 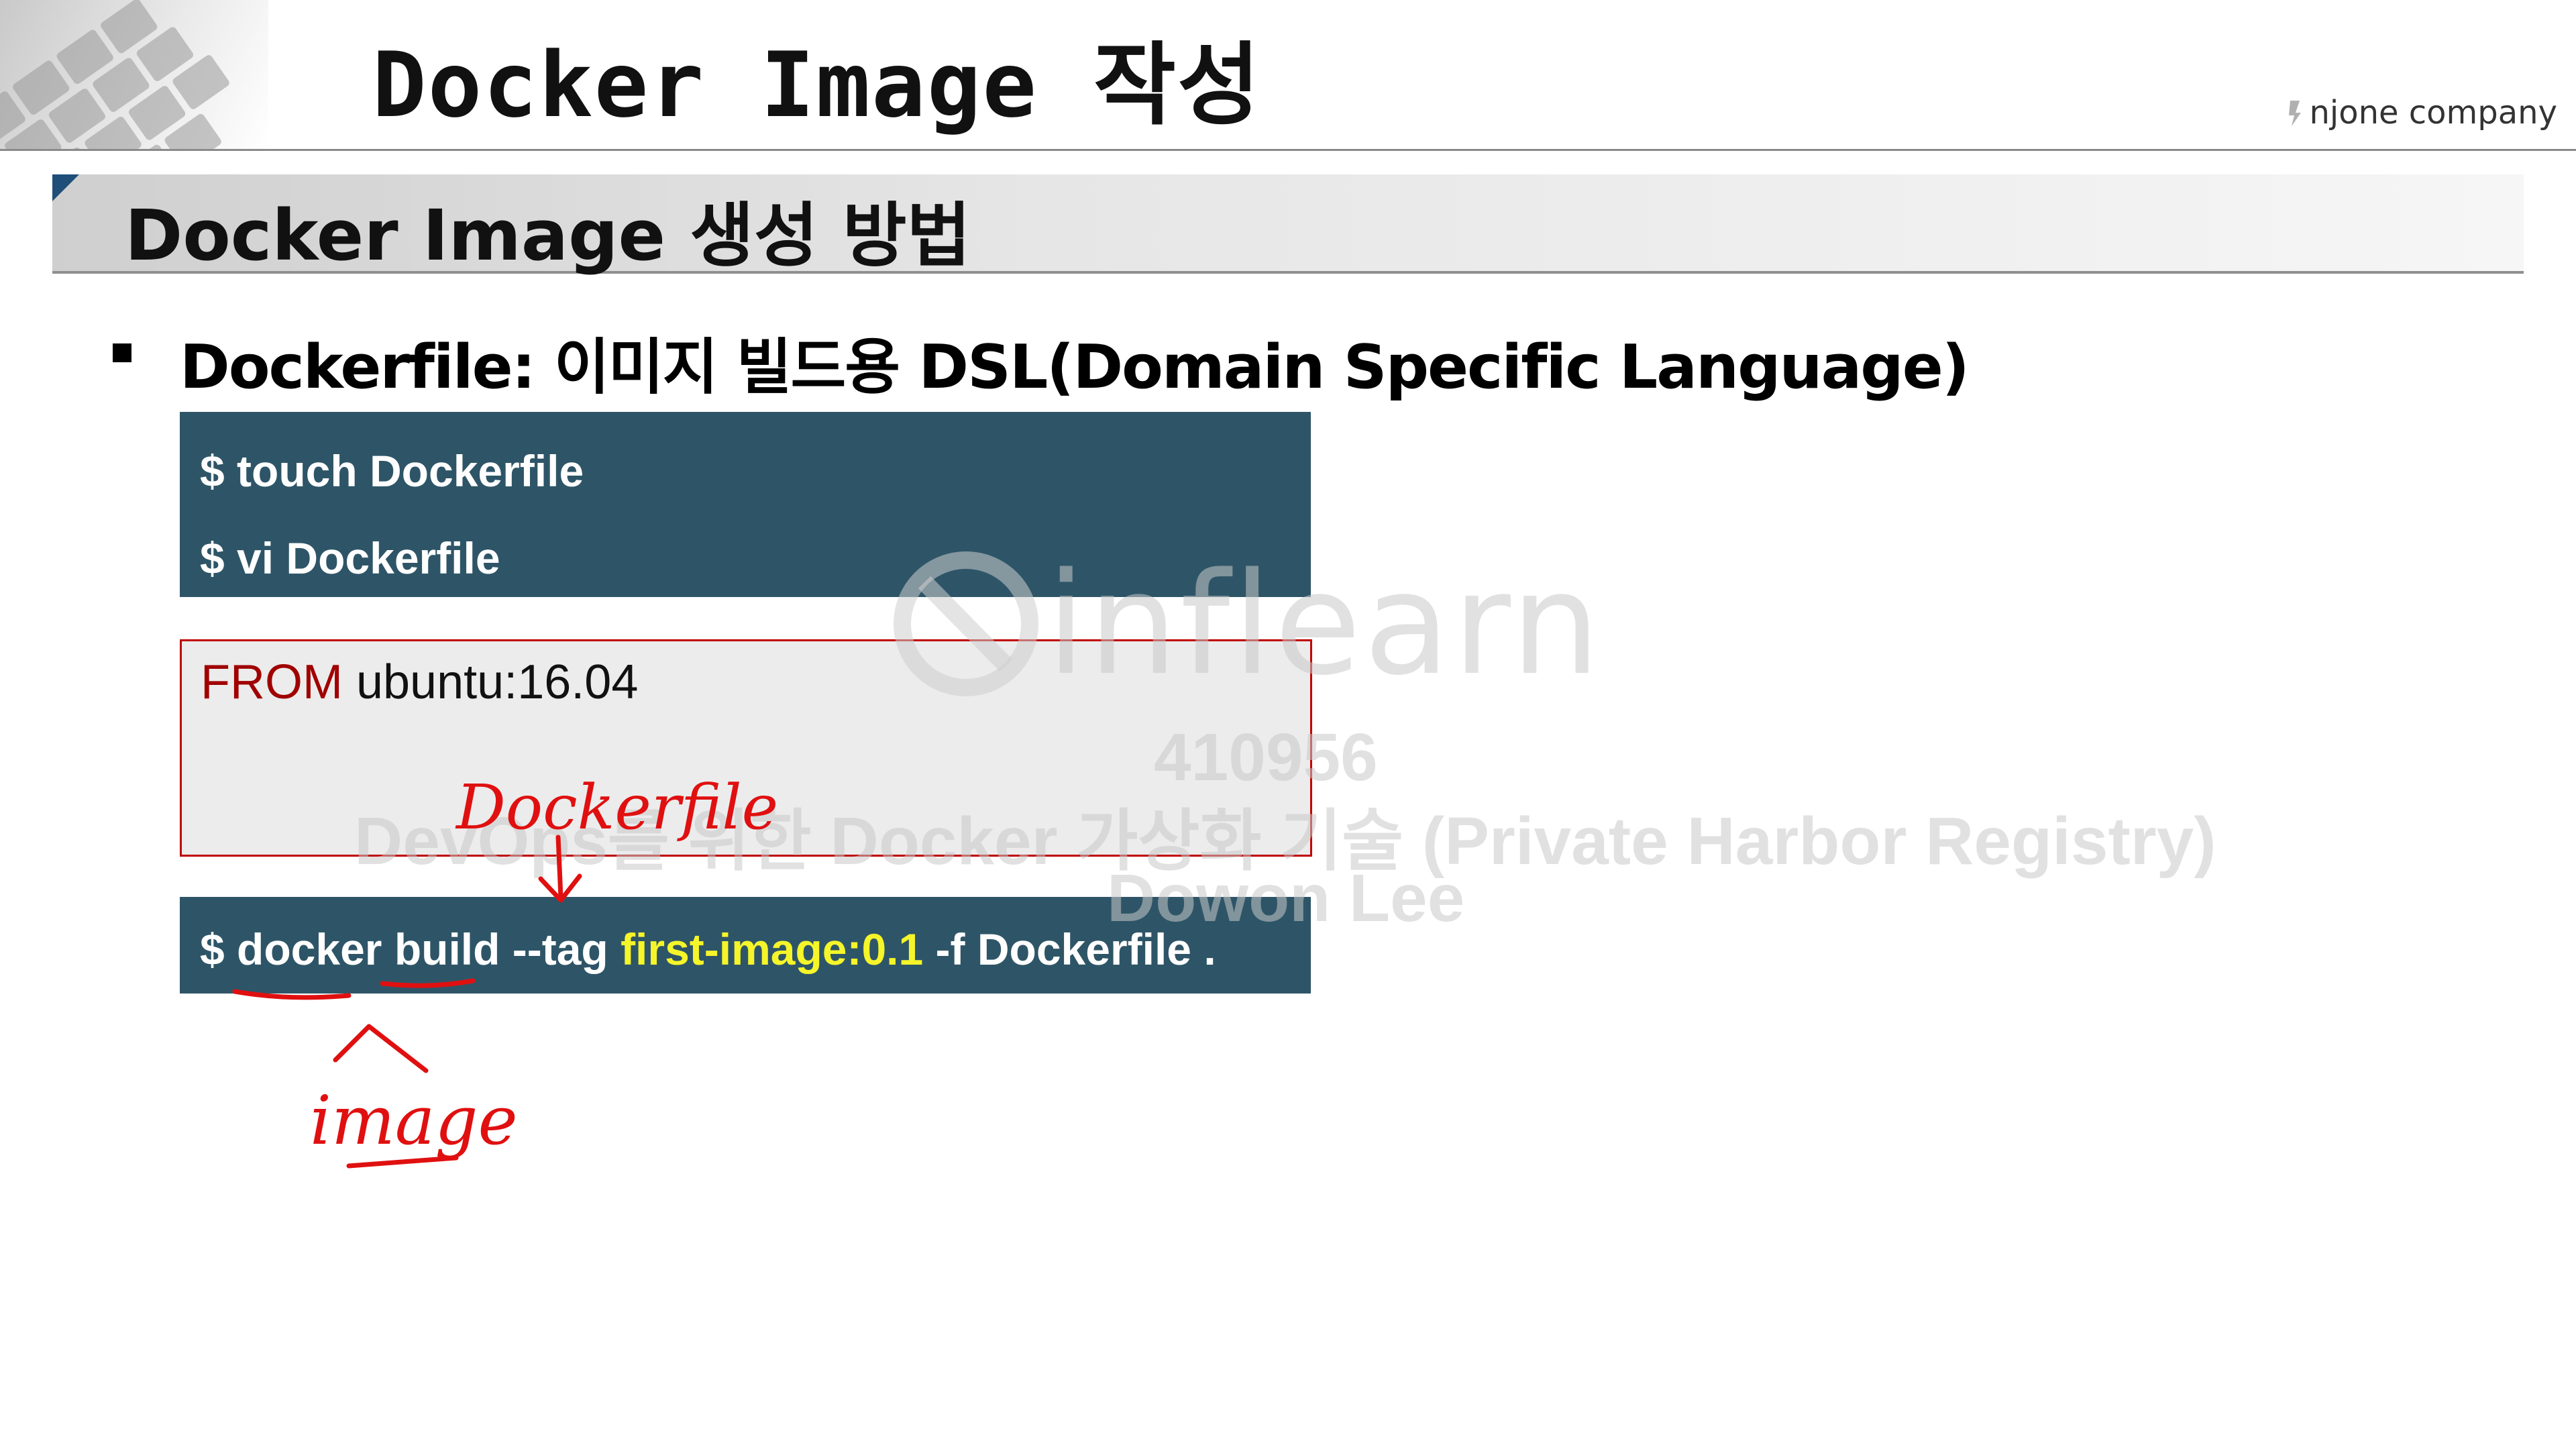 I want to click on annotation-arrow-down, so click(x=559, y=867).